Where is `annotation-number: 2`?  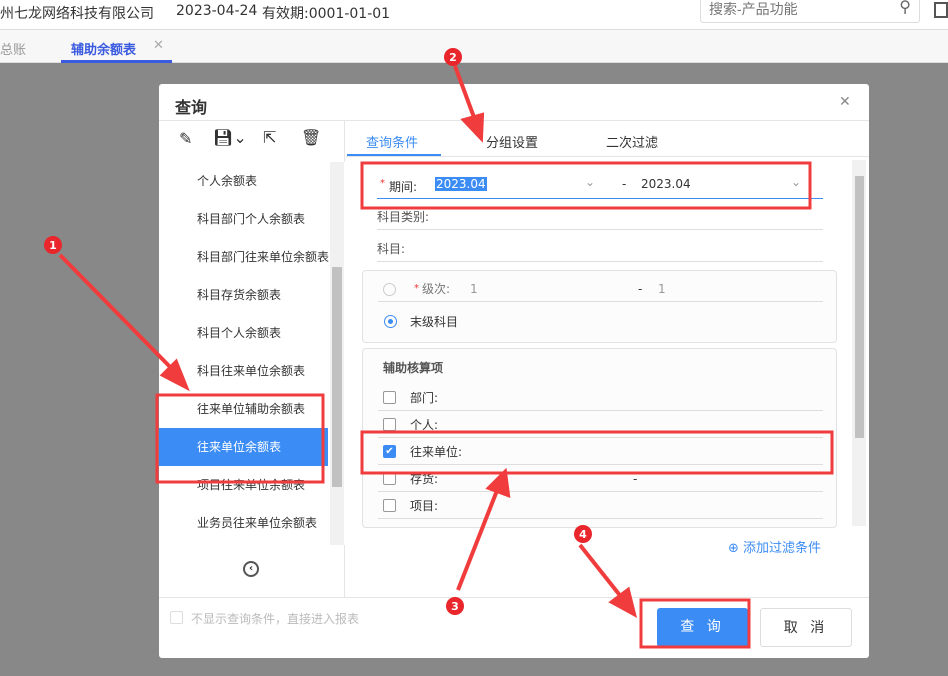
annotation-number: 2 is located at coordinates (453, 57).